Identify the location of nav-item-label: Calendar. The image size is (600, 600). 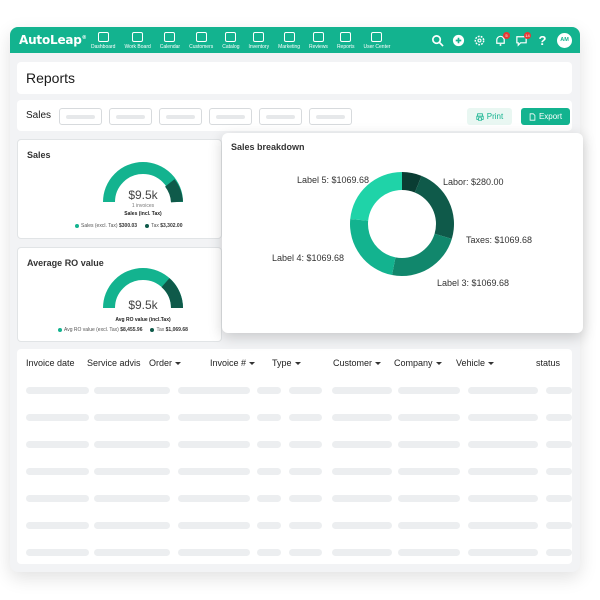
(170, 47).